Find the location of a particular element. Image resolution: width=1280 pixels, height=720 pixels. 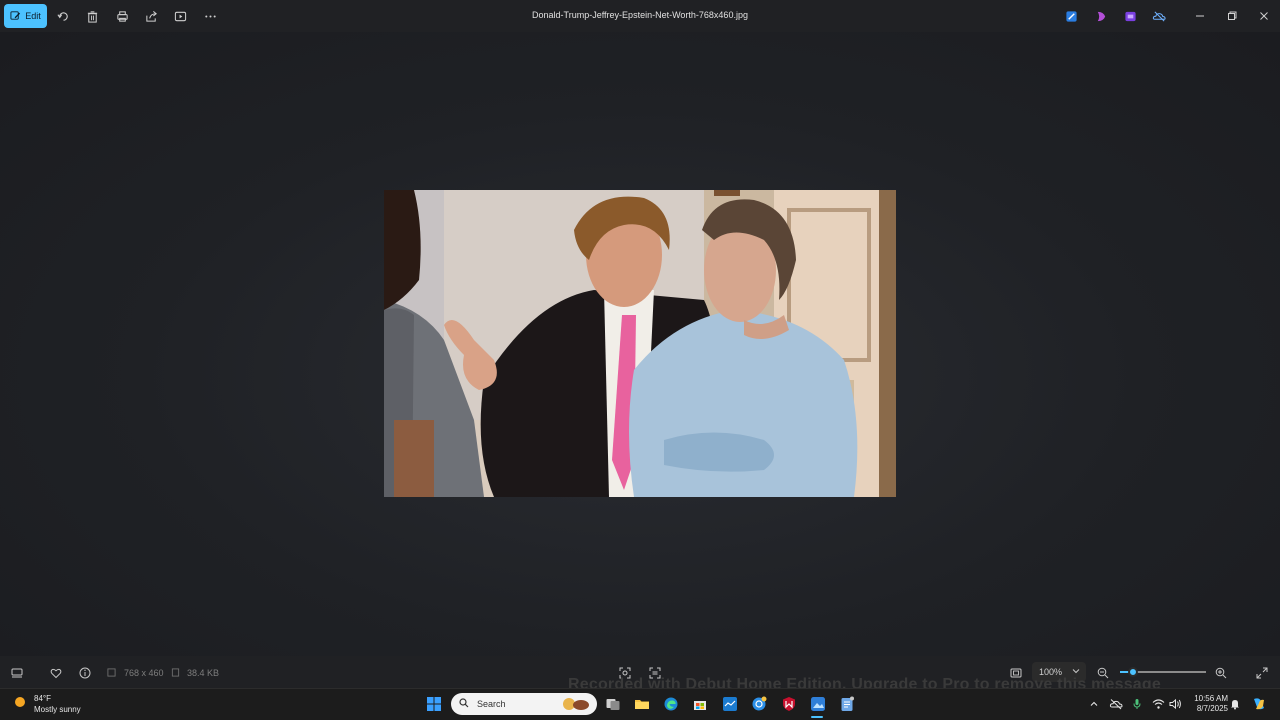

store-icon is located at coordinates (700, 704).